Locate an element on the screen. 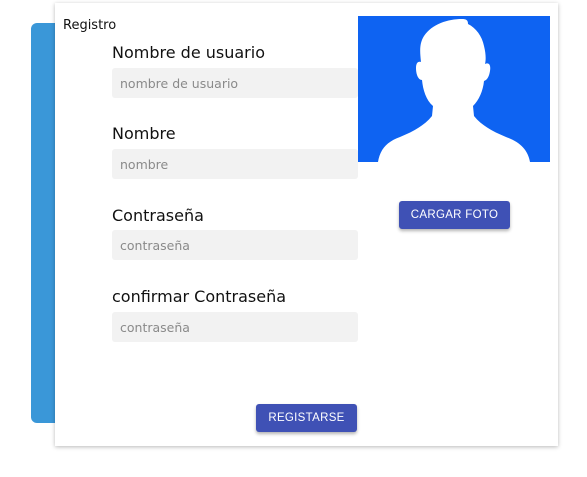  confirm-password-input is located at coordinates (235, 327).